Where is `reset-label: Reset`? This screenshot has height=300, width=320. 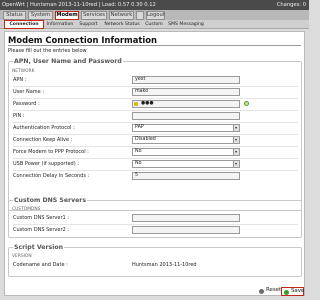 reset-label: Reset is located at coordinates (274, 290).